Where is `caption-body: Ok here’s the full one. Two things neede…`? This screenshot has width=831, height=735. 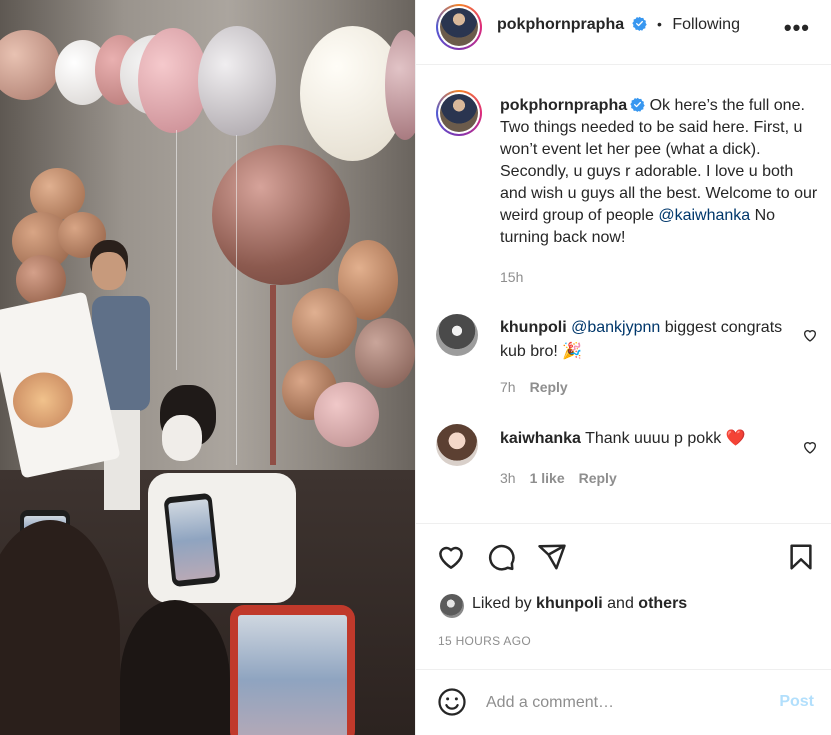
caption-body: Ok here’s the full one. Two things neede… is located at coordinates (659, 160).